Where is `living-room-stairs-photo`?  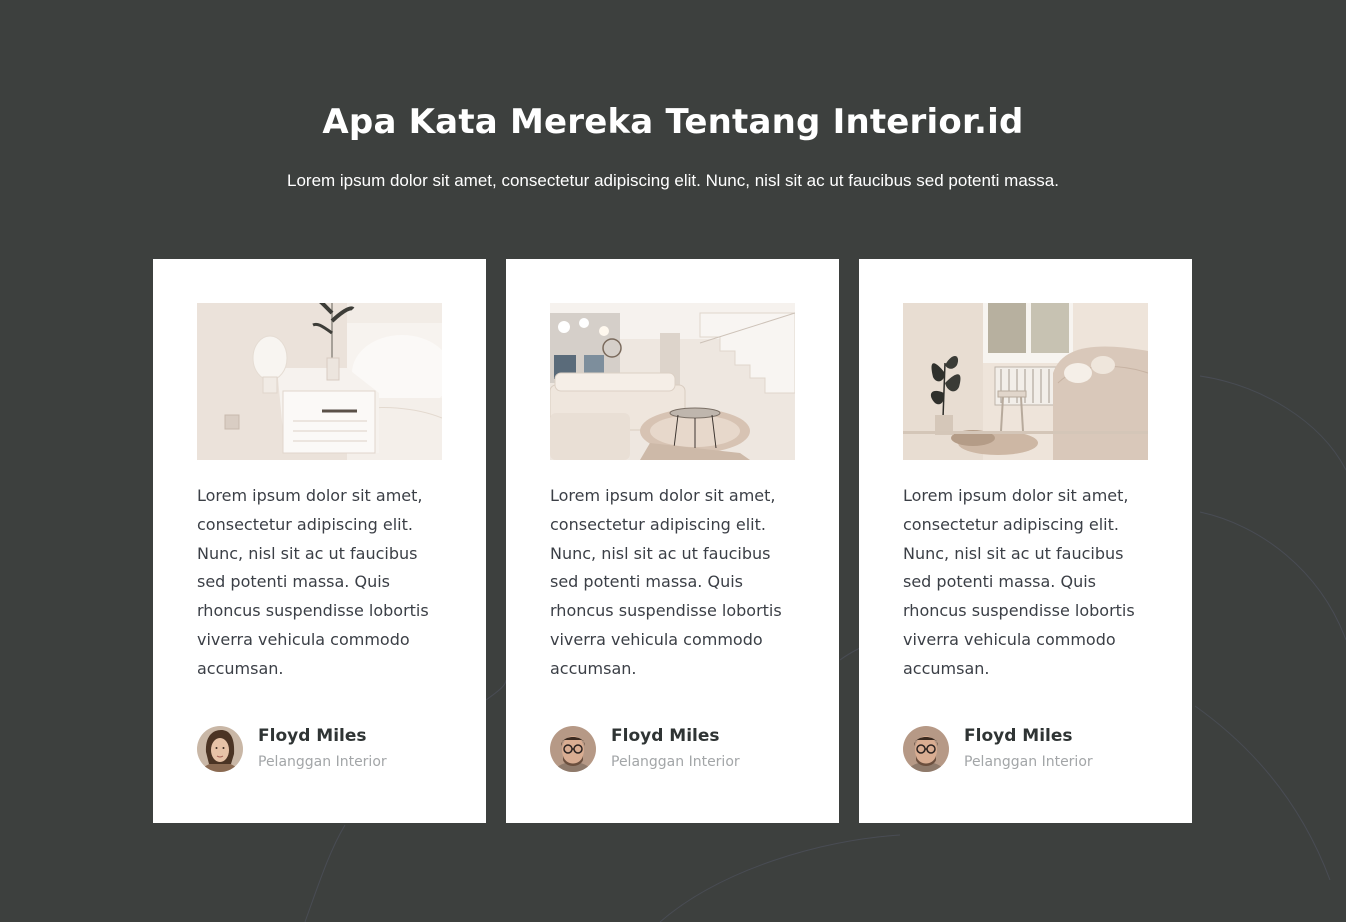
living-room-stairs-photo is located at coordinates (672, 381).